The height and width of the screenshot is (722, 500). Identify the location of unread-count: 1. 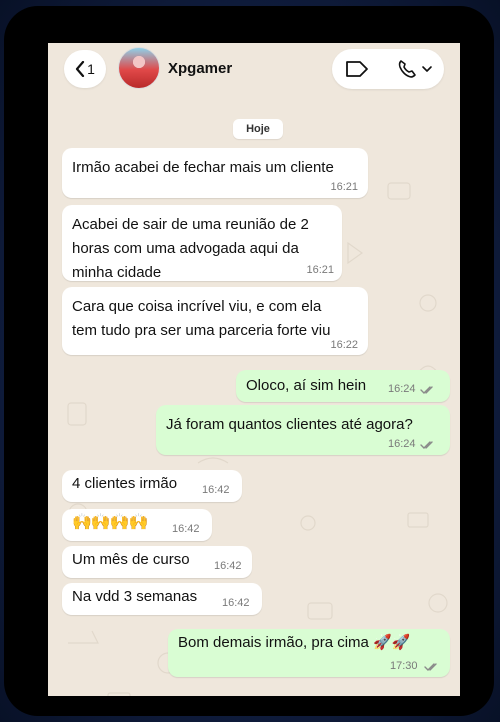
(91, 69).